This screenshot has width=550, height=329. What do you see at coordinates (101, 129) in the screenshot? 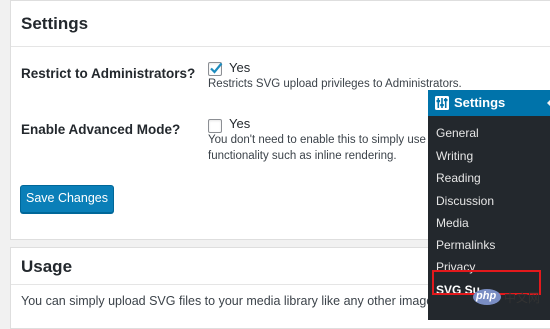
I see `advanced-mode-label: Enable Advanced Mode?` at bounding box center [101, 129].